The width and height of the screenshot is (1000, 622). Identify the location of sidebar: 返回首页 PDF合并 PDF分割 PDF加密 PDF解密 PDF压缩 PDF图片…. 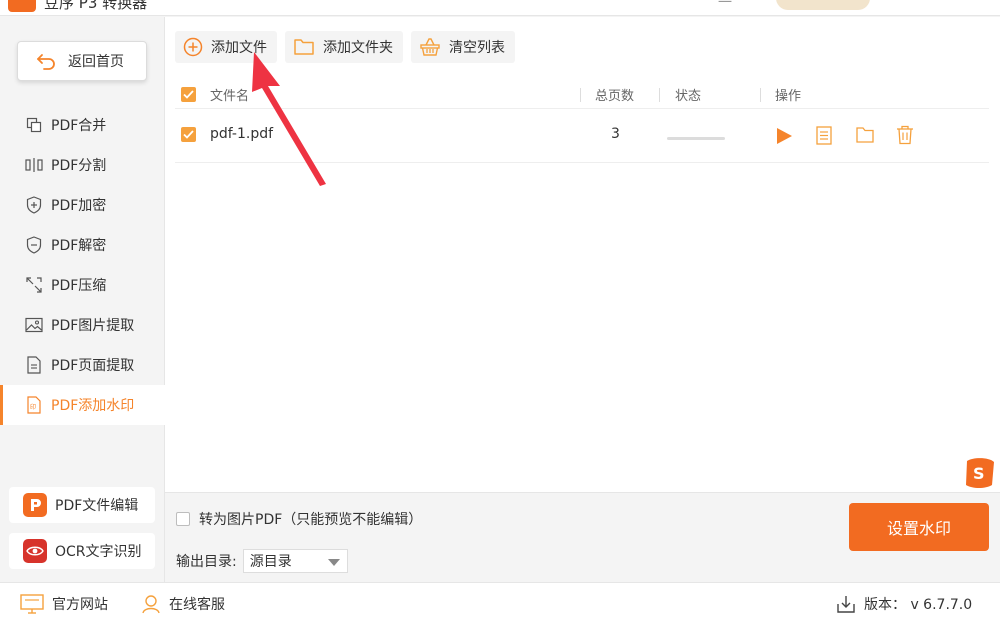
(82, 299).